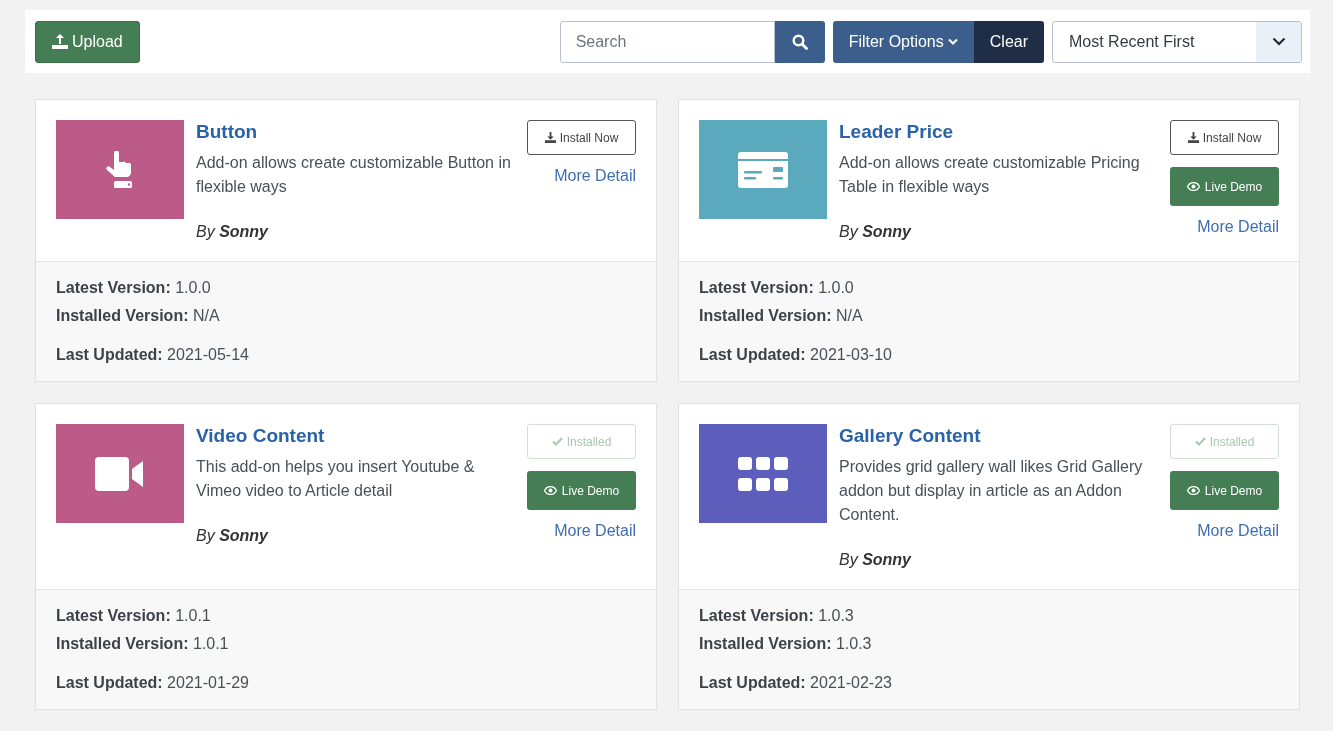  I want to click on version-info-text: Last Updated: 2021-03-10, so click(796, 355).